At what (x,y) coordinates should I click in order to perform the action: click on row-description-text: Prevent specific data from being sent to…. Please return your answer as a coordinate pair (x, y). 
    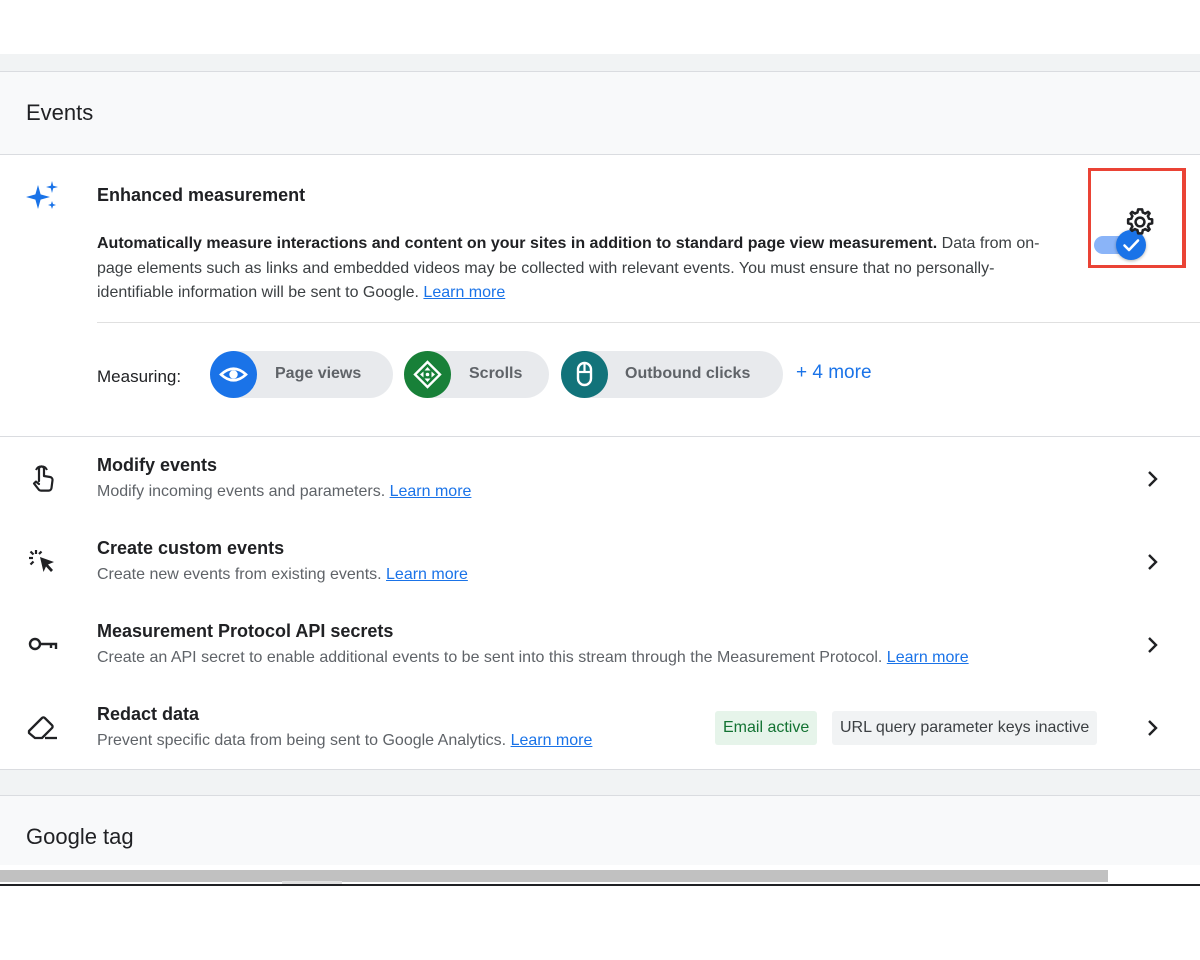
    Looking at the image, I should click on (302, 740).